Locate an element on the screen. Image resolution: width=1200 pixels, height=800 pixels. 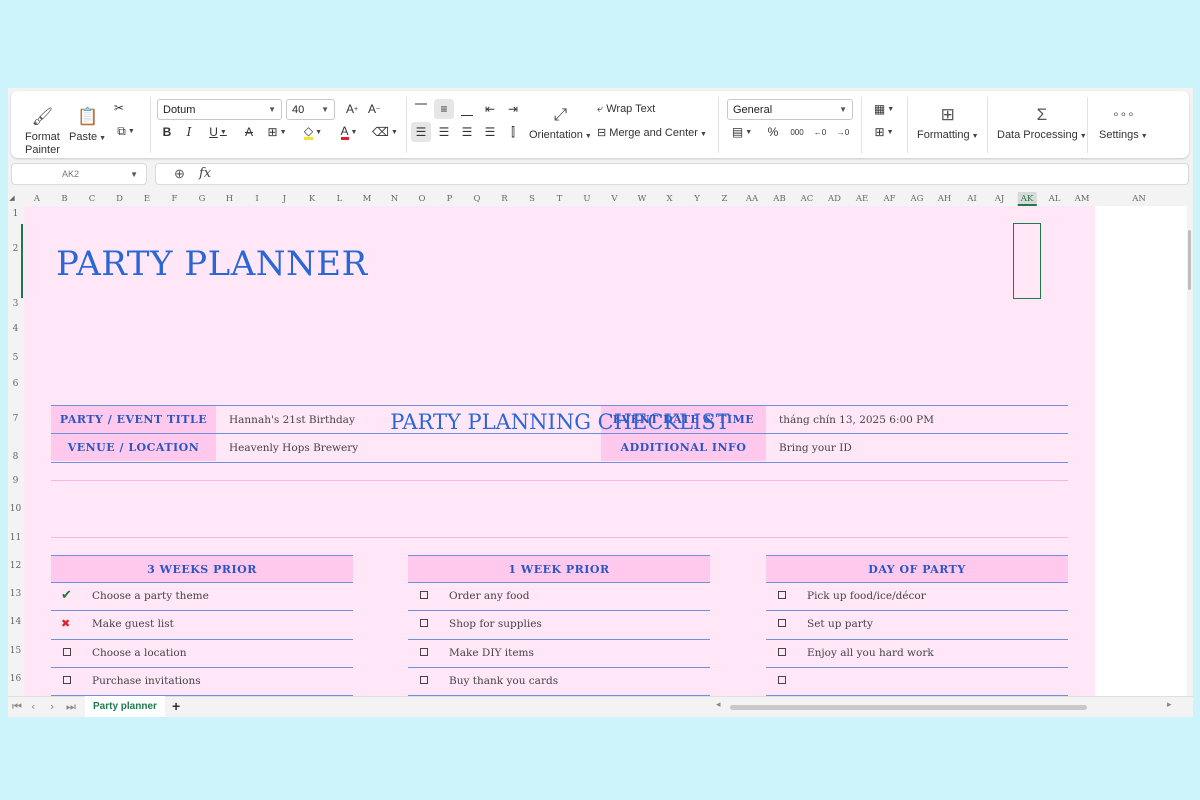
column-header-al: AL is located at coordinates (1055, 199).